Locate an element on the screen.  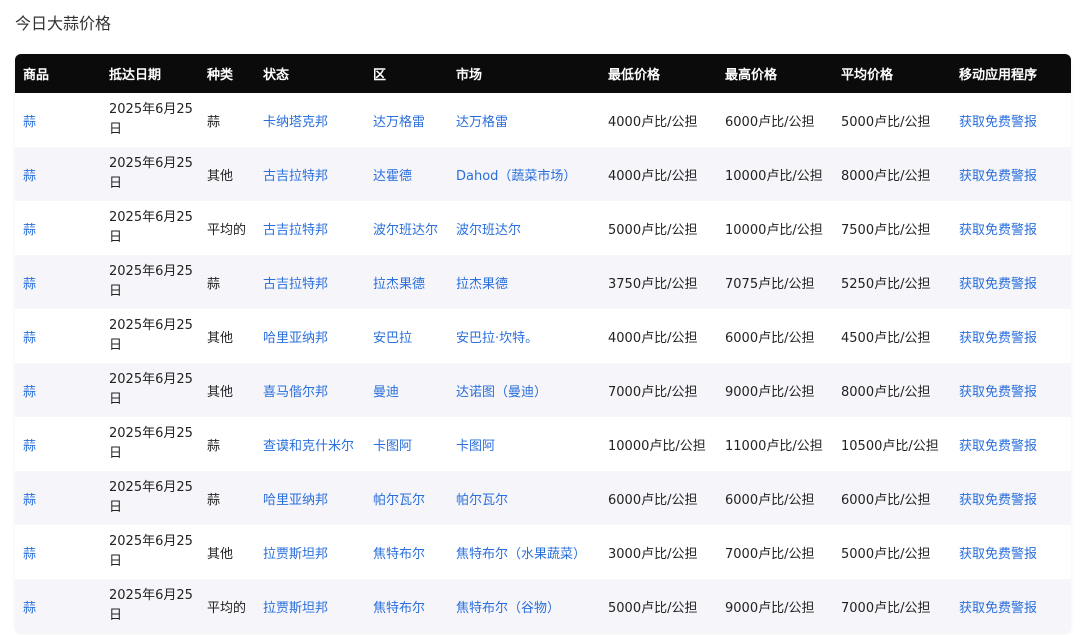
market-cell: 达诺图（曼迪） is located at coordinates (524, 390).